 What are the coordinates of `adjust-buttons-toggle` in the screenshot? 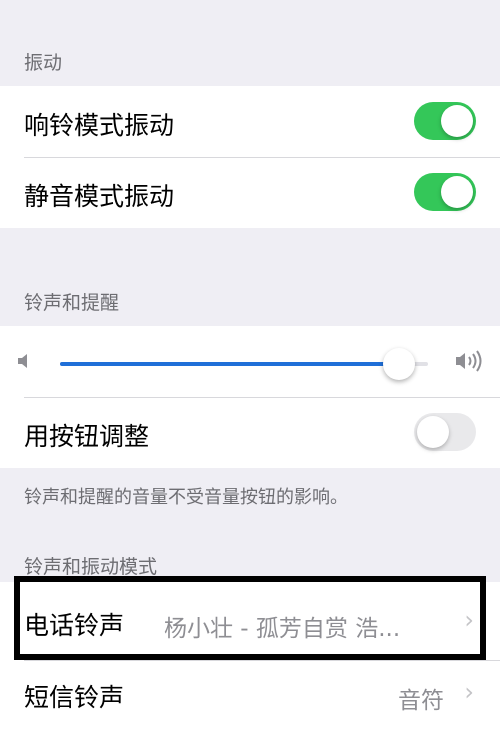 It's located at (445, 432).